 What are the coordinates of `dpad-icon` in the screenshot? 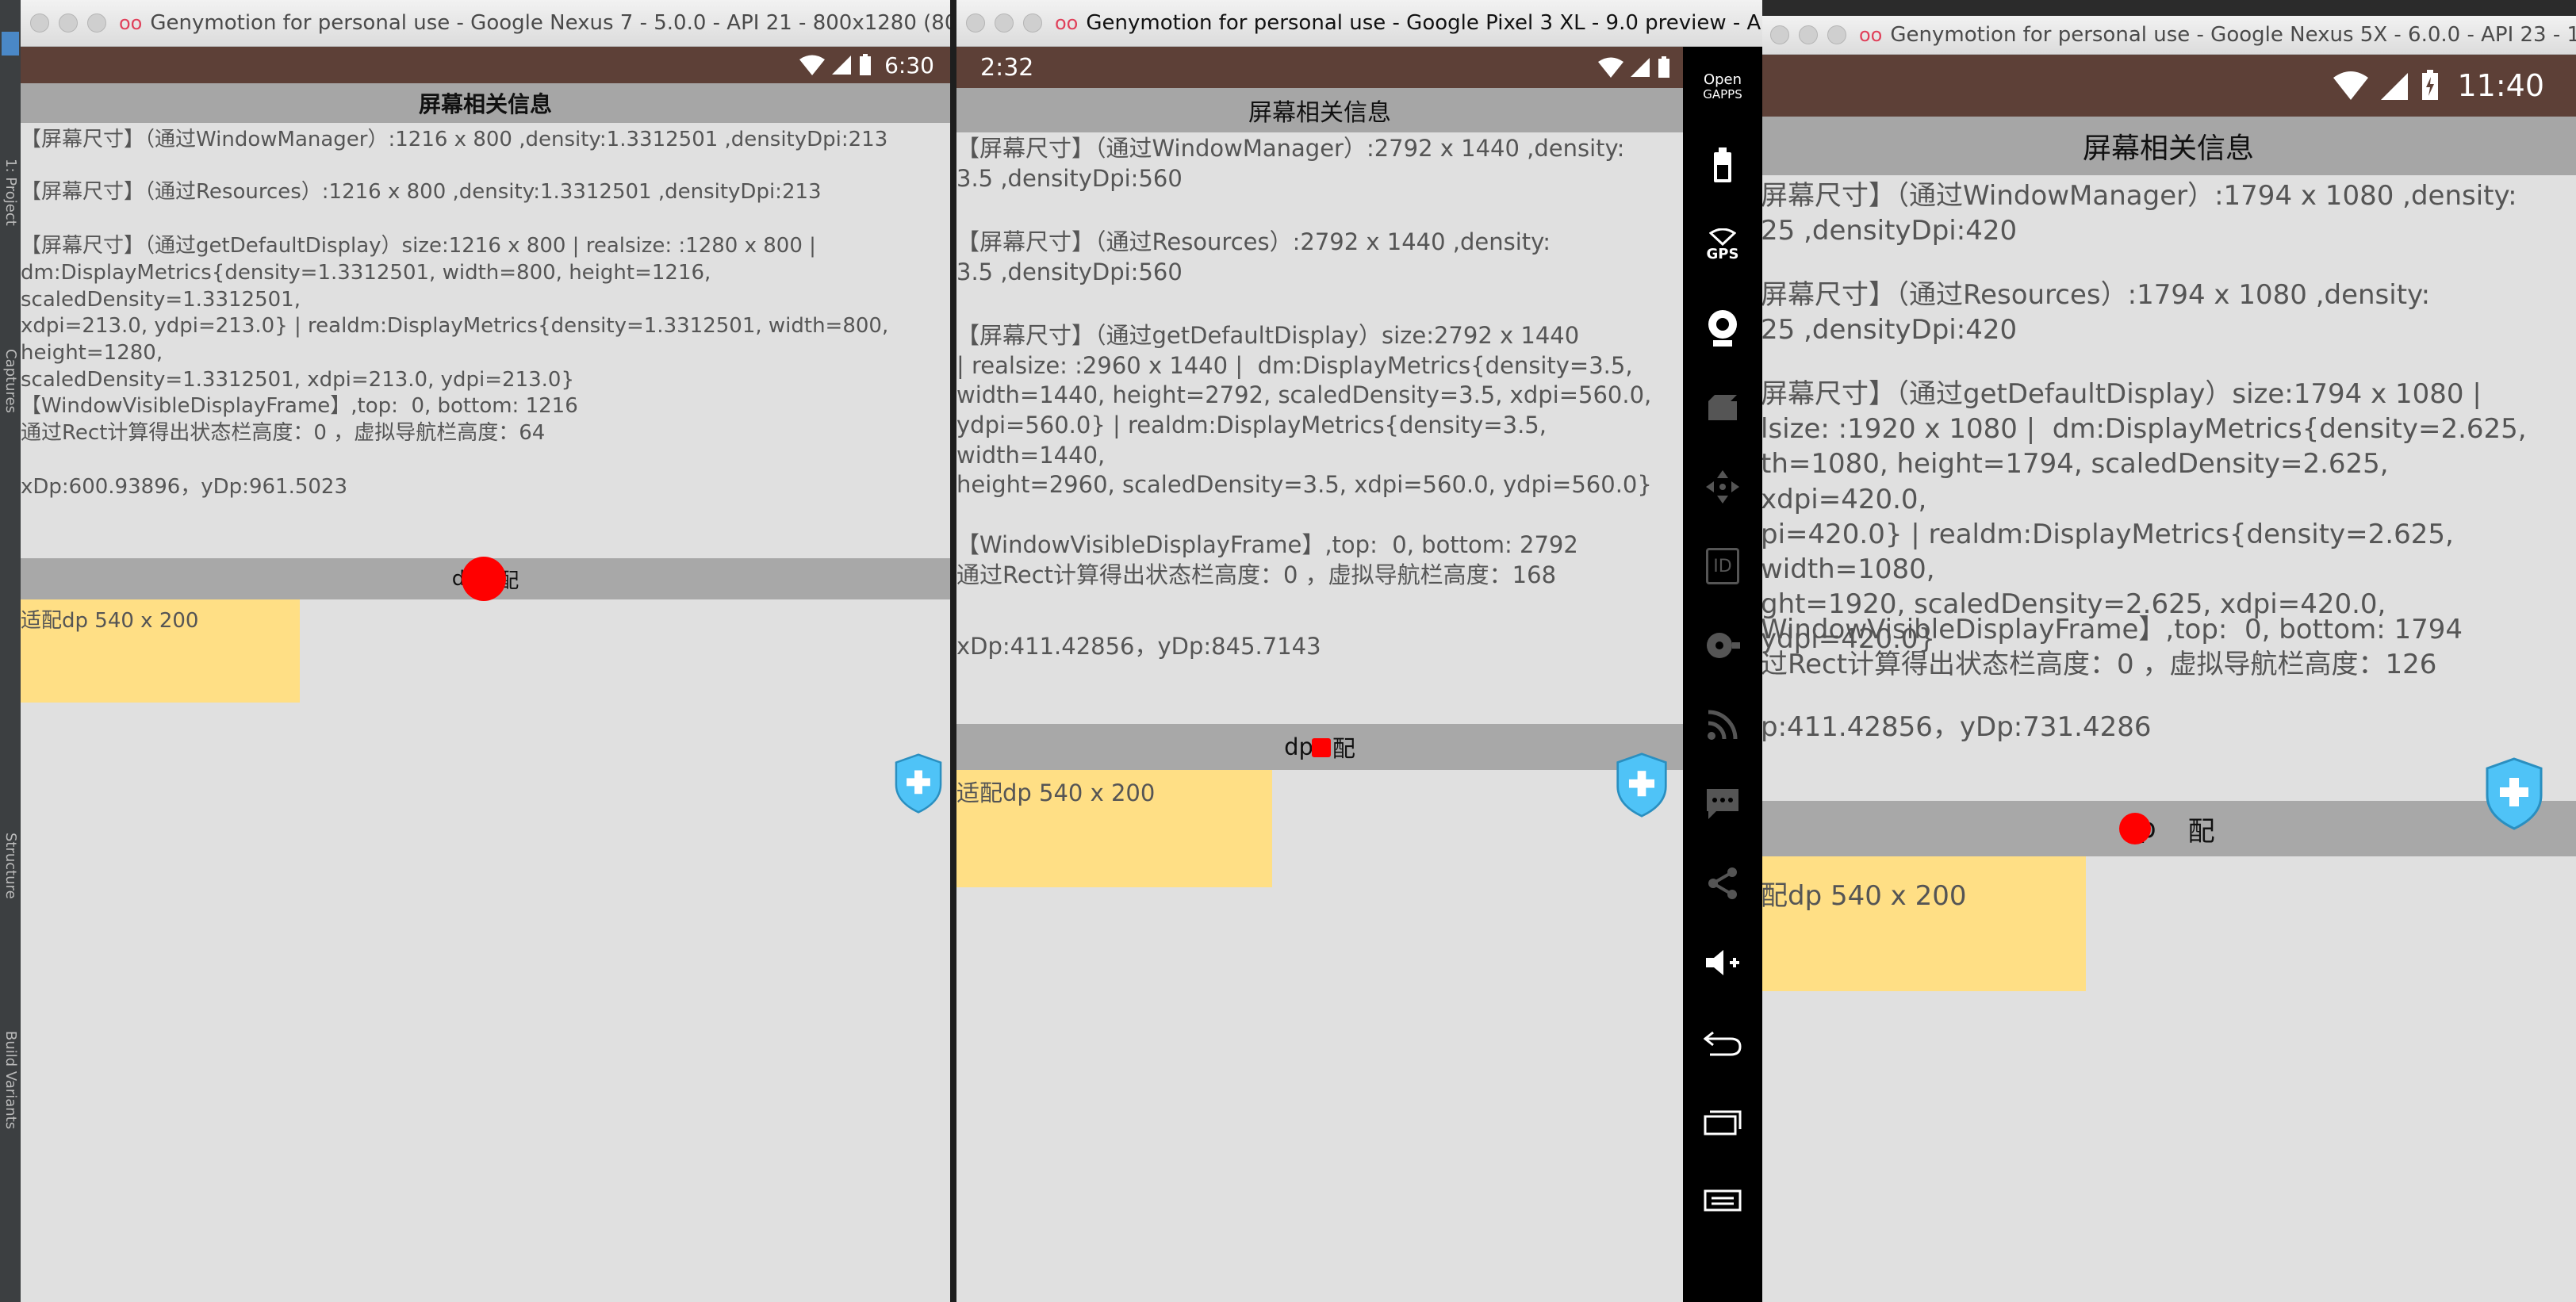 It's located at (1722, 487).